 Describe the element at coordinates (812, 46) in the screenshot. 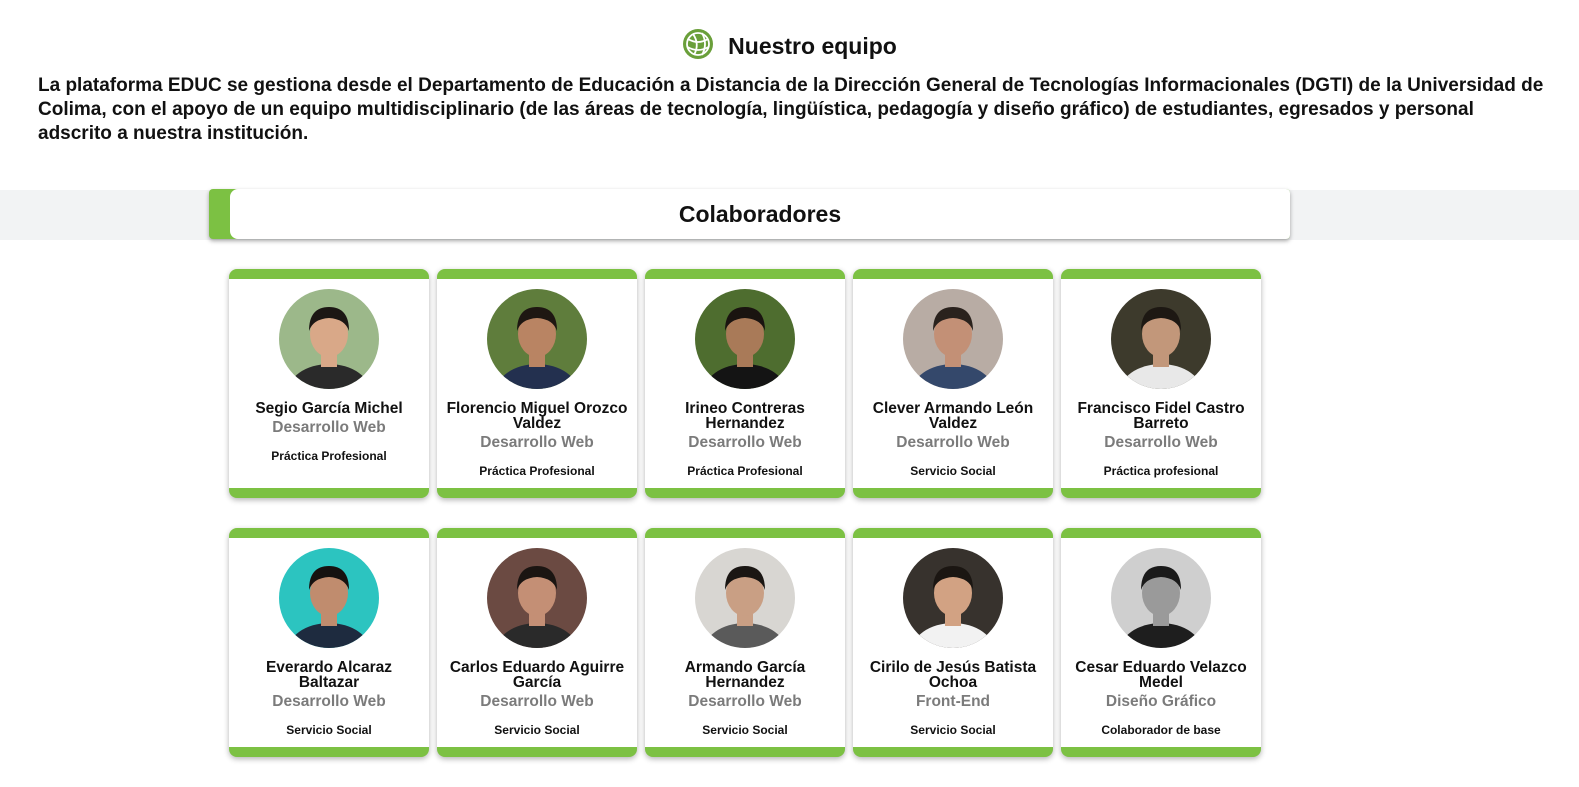

I see `page-title: Nuestro equipo` at that location.